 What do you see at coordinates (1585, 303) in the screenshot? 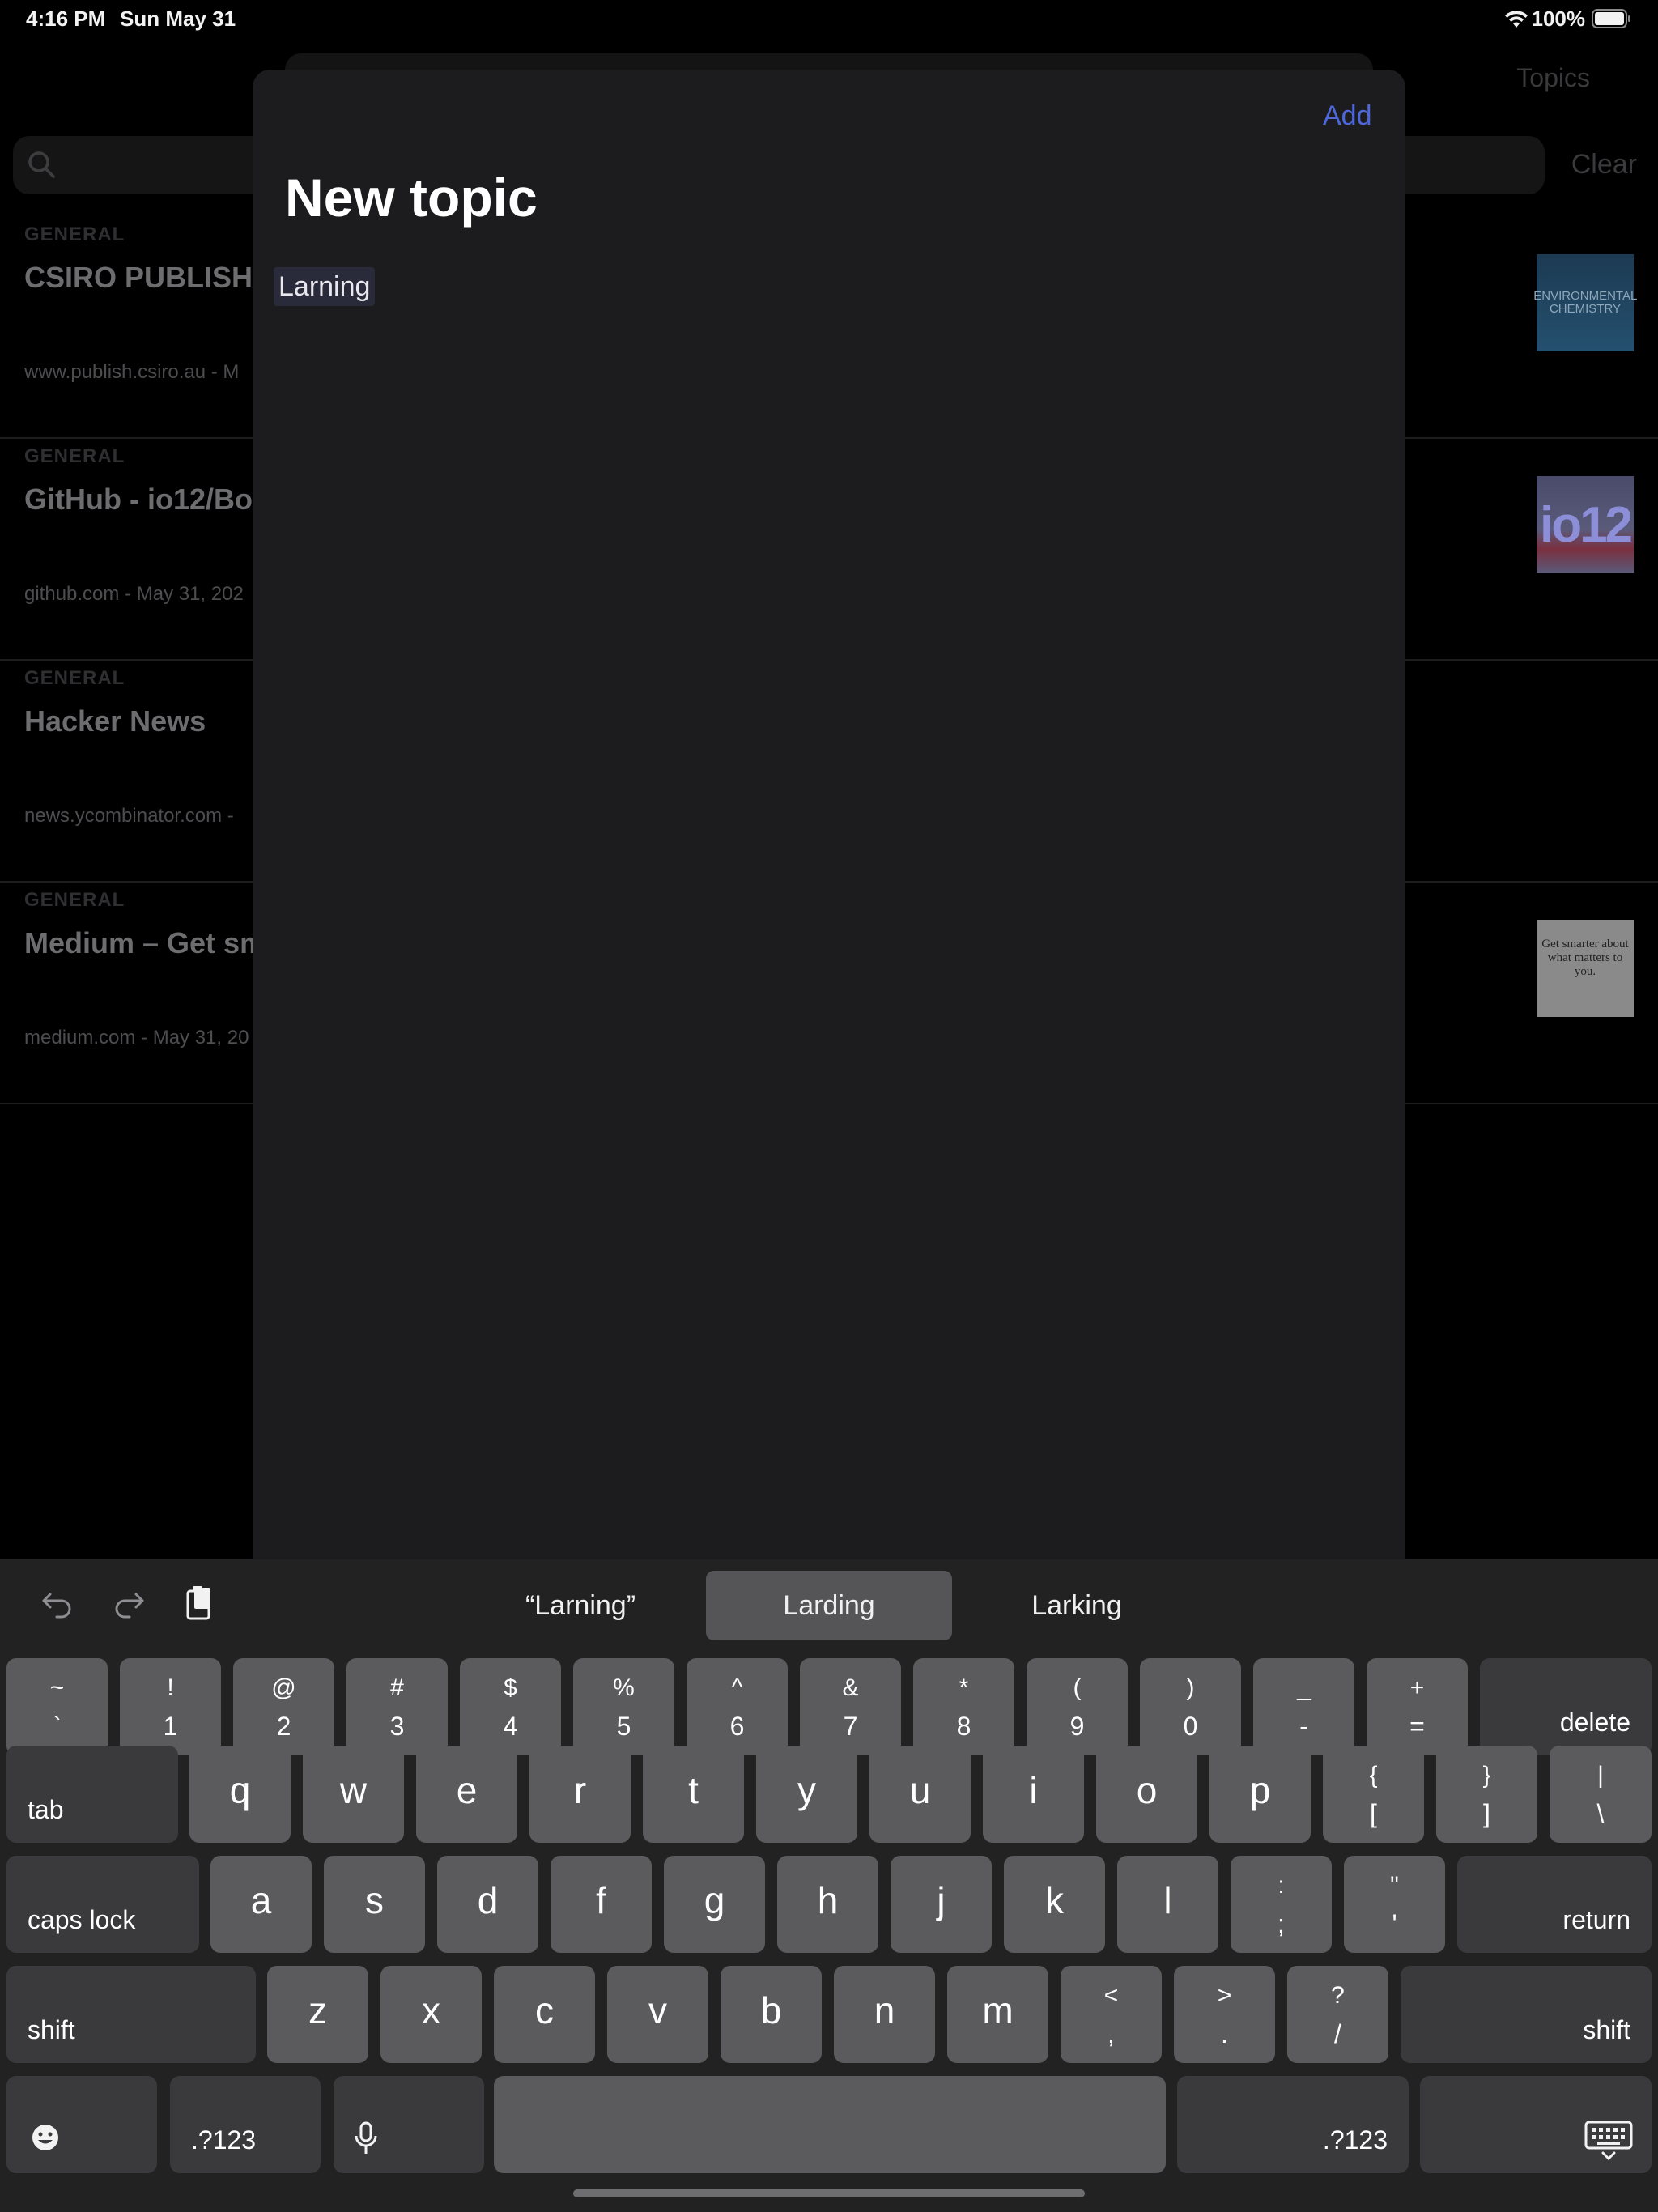
I see `item-thumbnail: ENVIRONMENTAL CHEMISTRY` at bounding box center [1585, 303].